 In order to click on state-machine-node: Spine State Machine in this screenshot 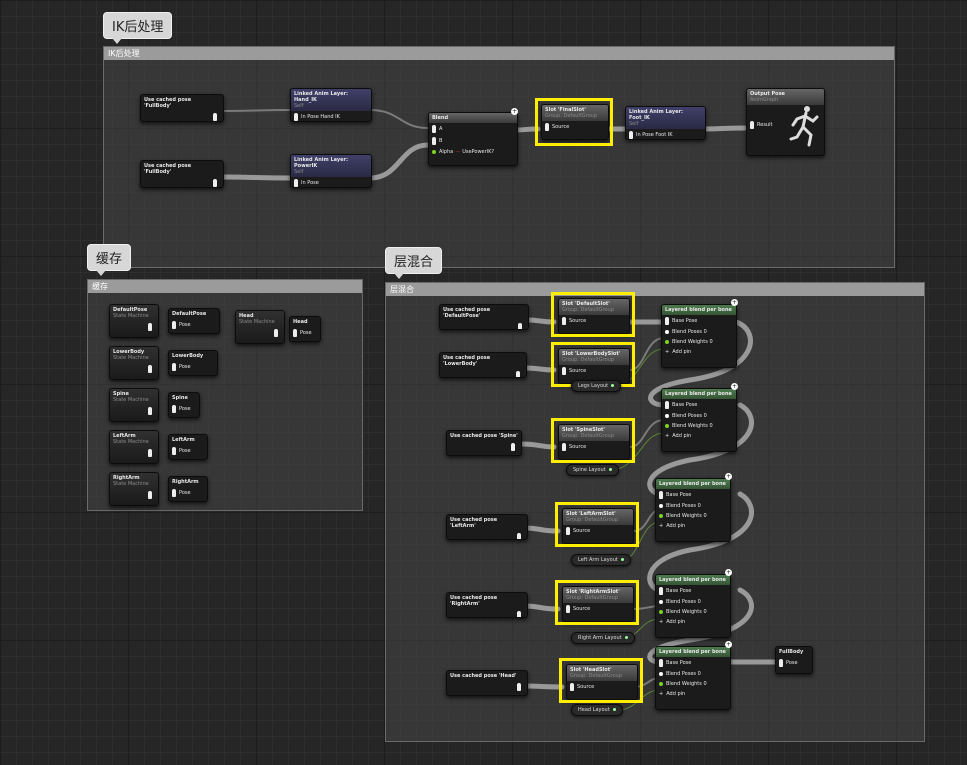, I will do `click(134, 405)`.